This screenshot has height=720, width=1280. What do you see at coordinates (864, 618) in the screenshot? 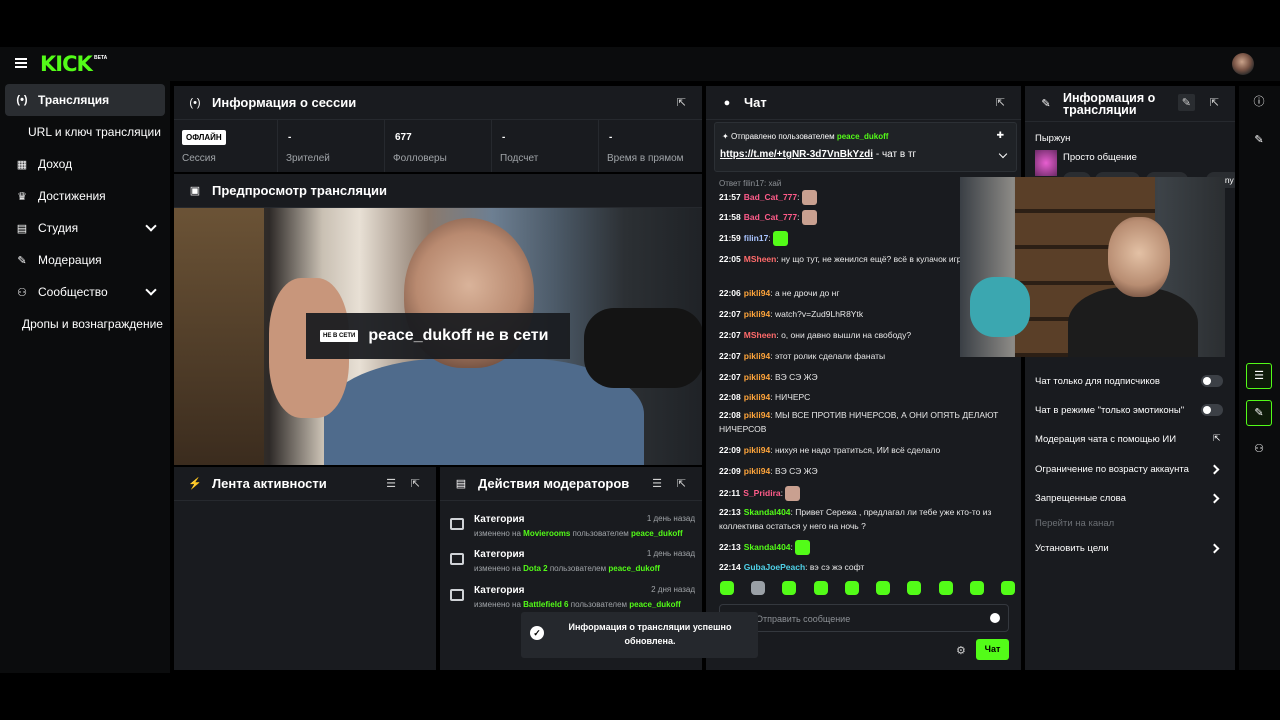
I see `chat-input: Отправить сообщение` at bounding box center [864, 618].